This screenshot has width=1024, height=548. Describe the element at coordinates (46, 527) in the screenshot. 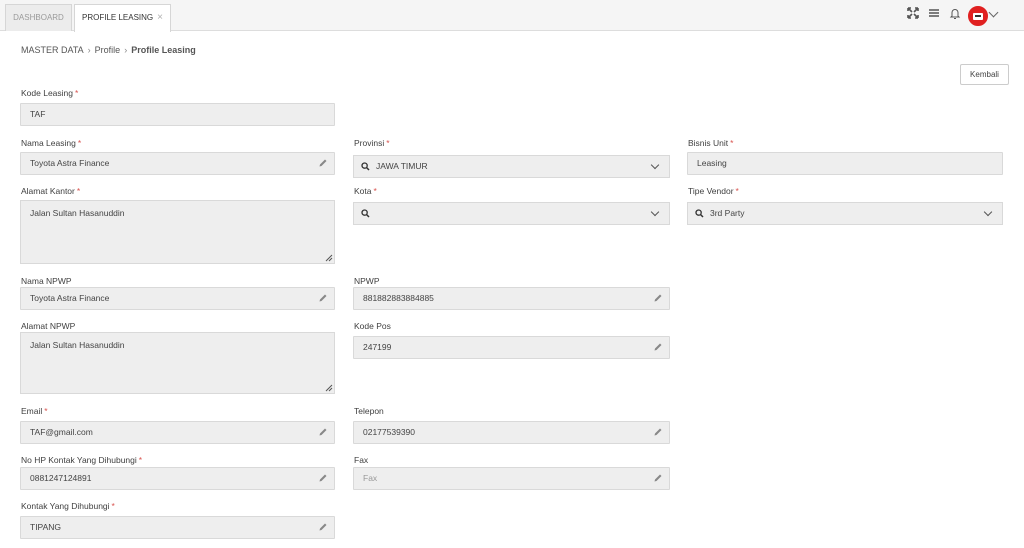

I see `field-value: TIPANG` at that location.